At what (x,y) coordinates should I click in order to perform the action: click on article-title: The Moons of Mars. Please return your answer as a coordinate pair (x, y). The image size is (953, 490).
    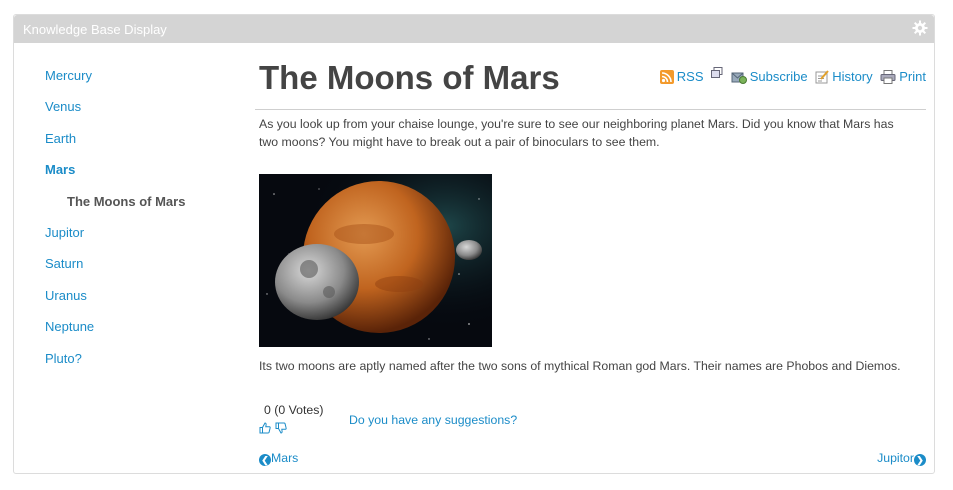
    Looking at the image, I should click on (409, 77).